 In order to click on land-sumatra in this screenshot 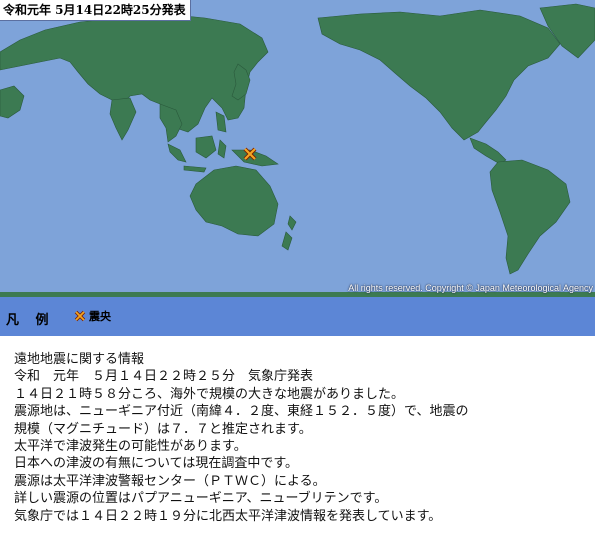, I will do `click(177, 153)`.